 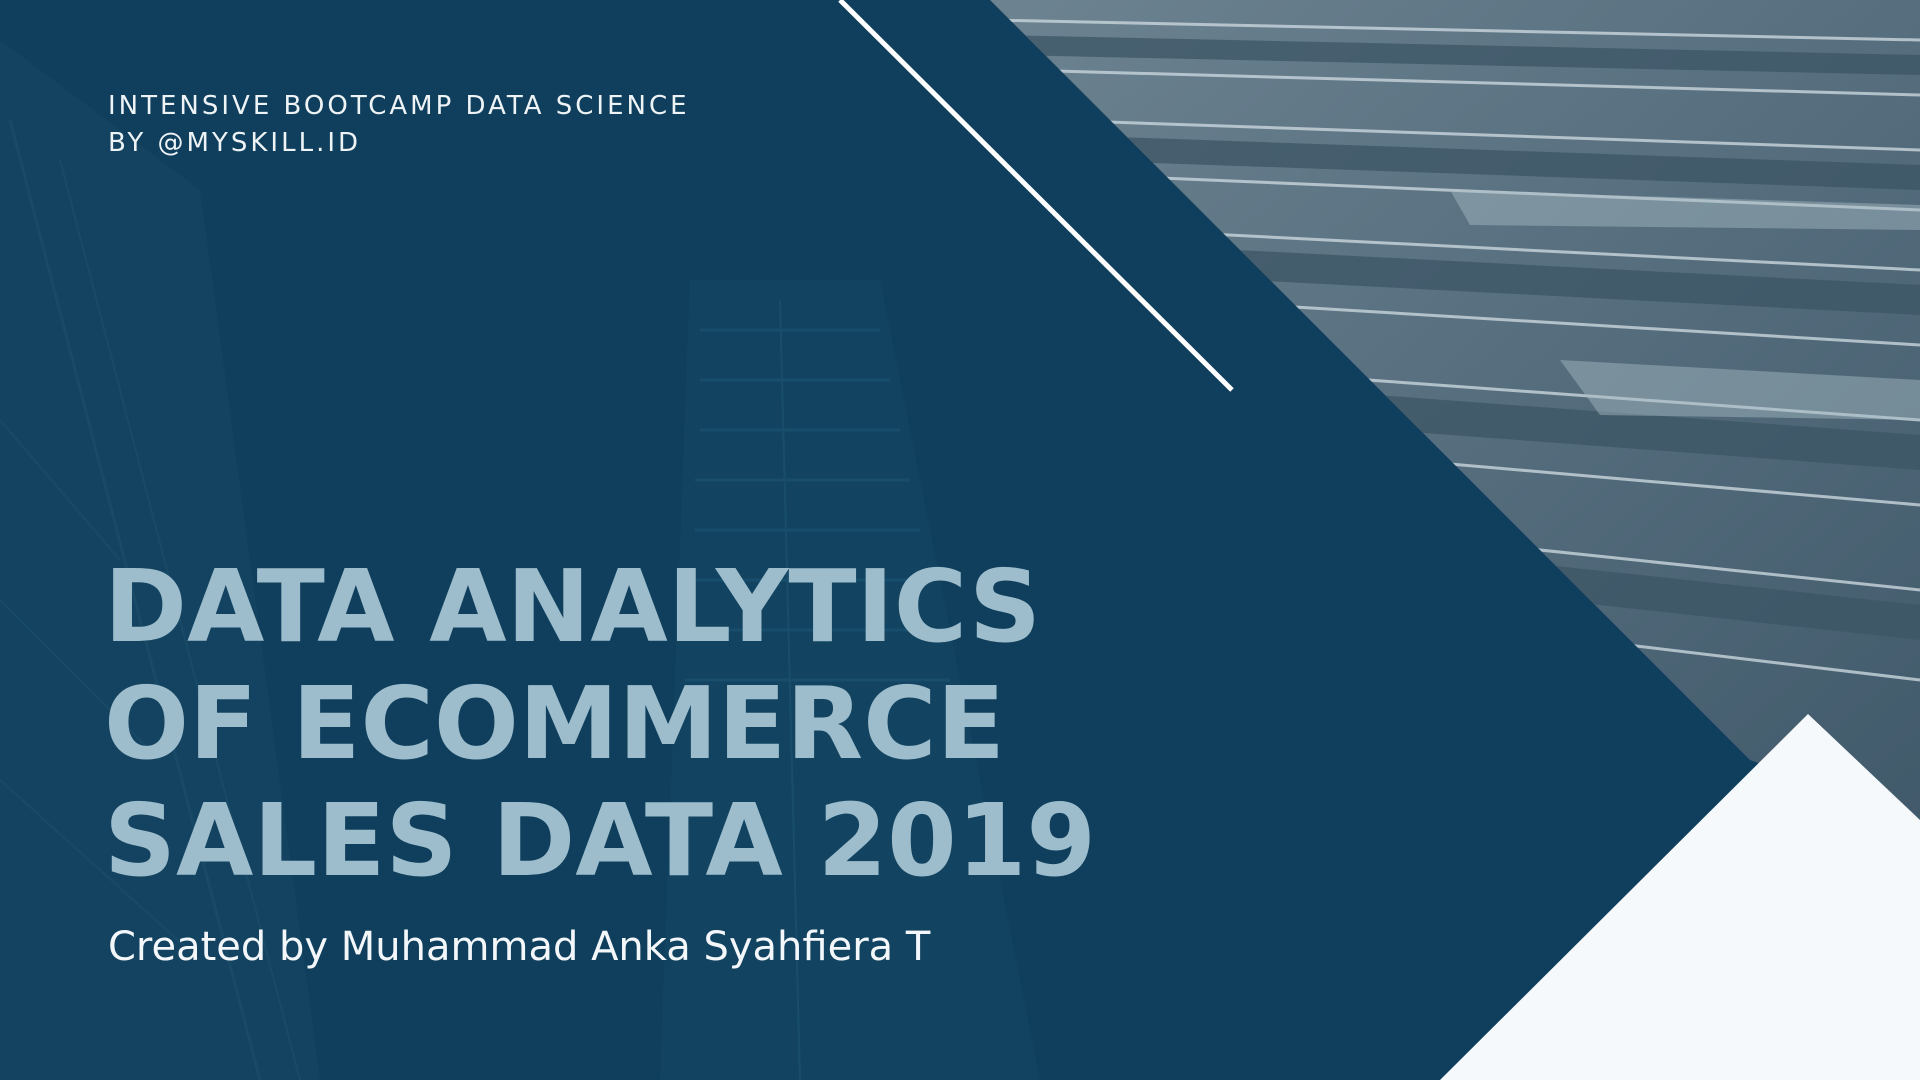 What do you see at coordinates (554, 723) in the screenshot?
I see `title-line-2: OF ECOMMERCE` at bounding box center [554, 723].